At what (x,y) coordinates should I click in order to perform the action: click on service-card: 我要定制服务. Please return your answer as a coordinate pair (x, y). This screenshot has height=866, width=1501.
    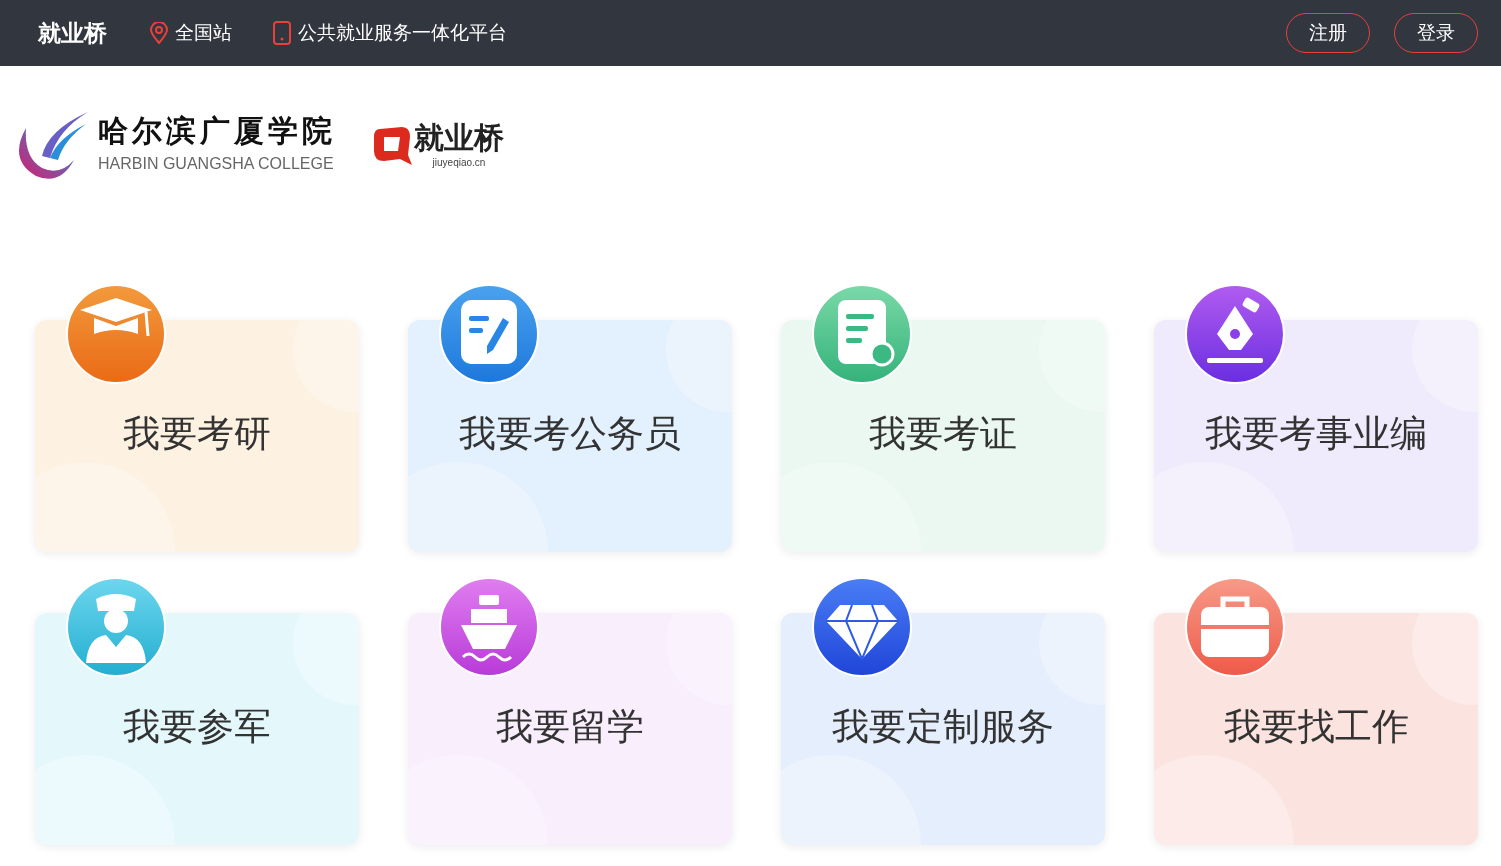
    Looking at the image, I should click on (943, 729).